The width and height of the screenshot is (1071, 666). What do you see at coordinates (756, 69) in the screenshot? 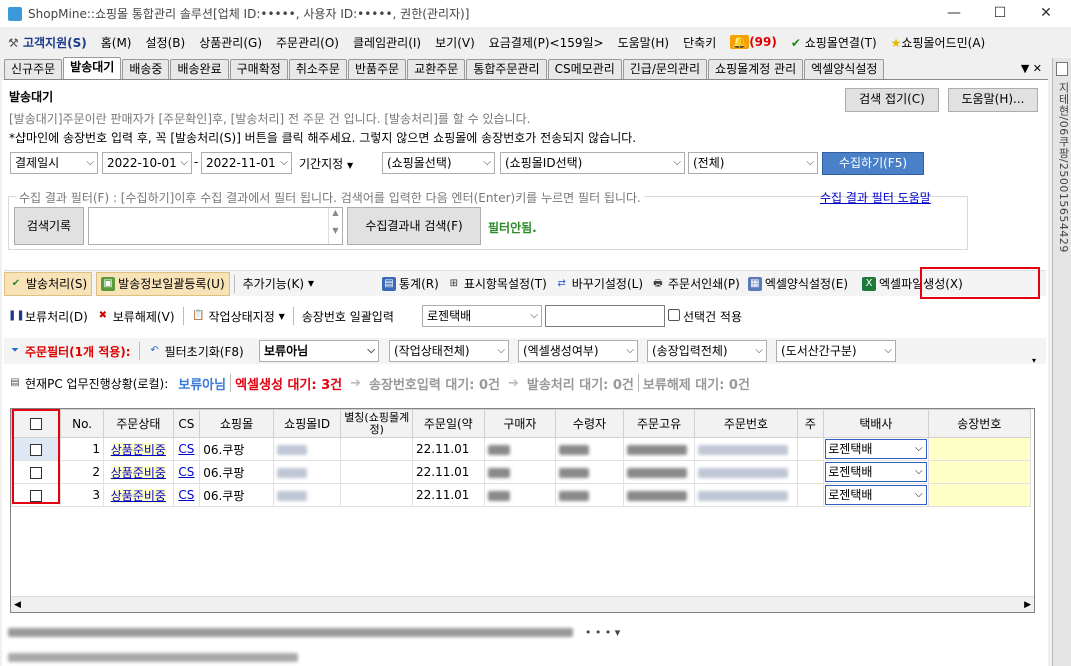
I see `tab-mall-accounts: 쇼핑몰계정 관리` at bounding box center [756, 69].